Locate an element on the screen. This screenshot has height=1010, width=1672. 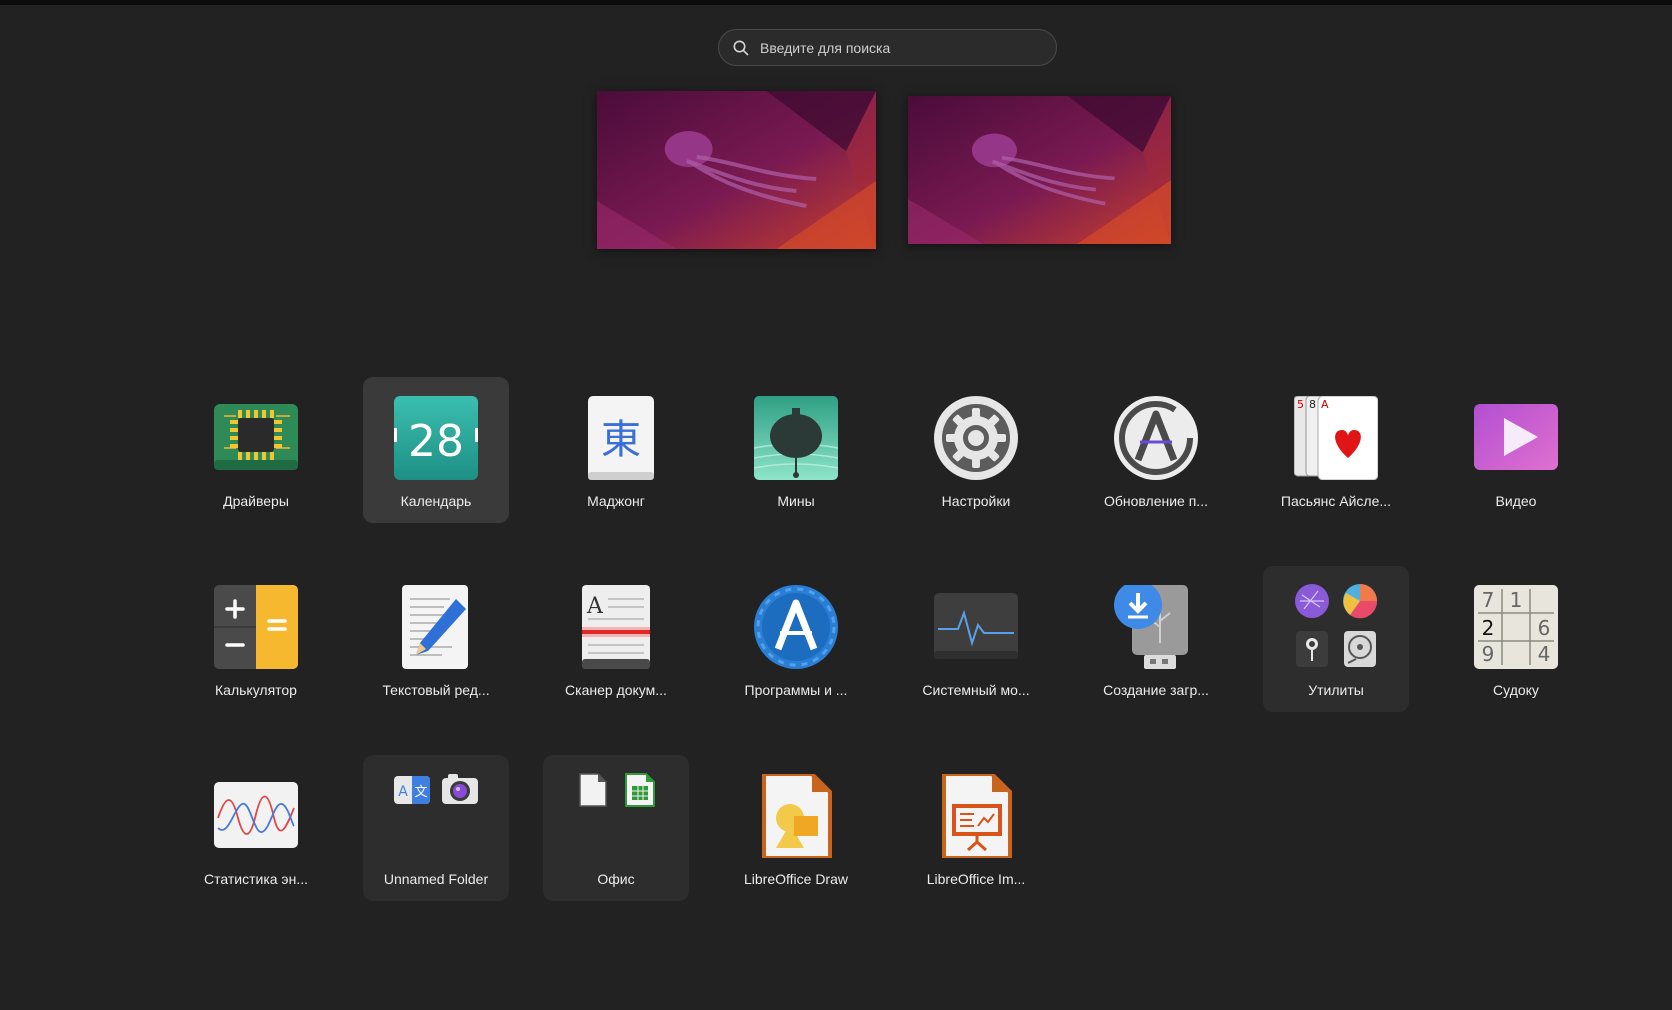
libreoffice-impress-icon is located at coordinates (976, 816).